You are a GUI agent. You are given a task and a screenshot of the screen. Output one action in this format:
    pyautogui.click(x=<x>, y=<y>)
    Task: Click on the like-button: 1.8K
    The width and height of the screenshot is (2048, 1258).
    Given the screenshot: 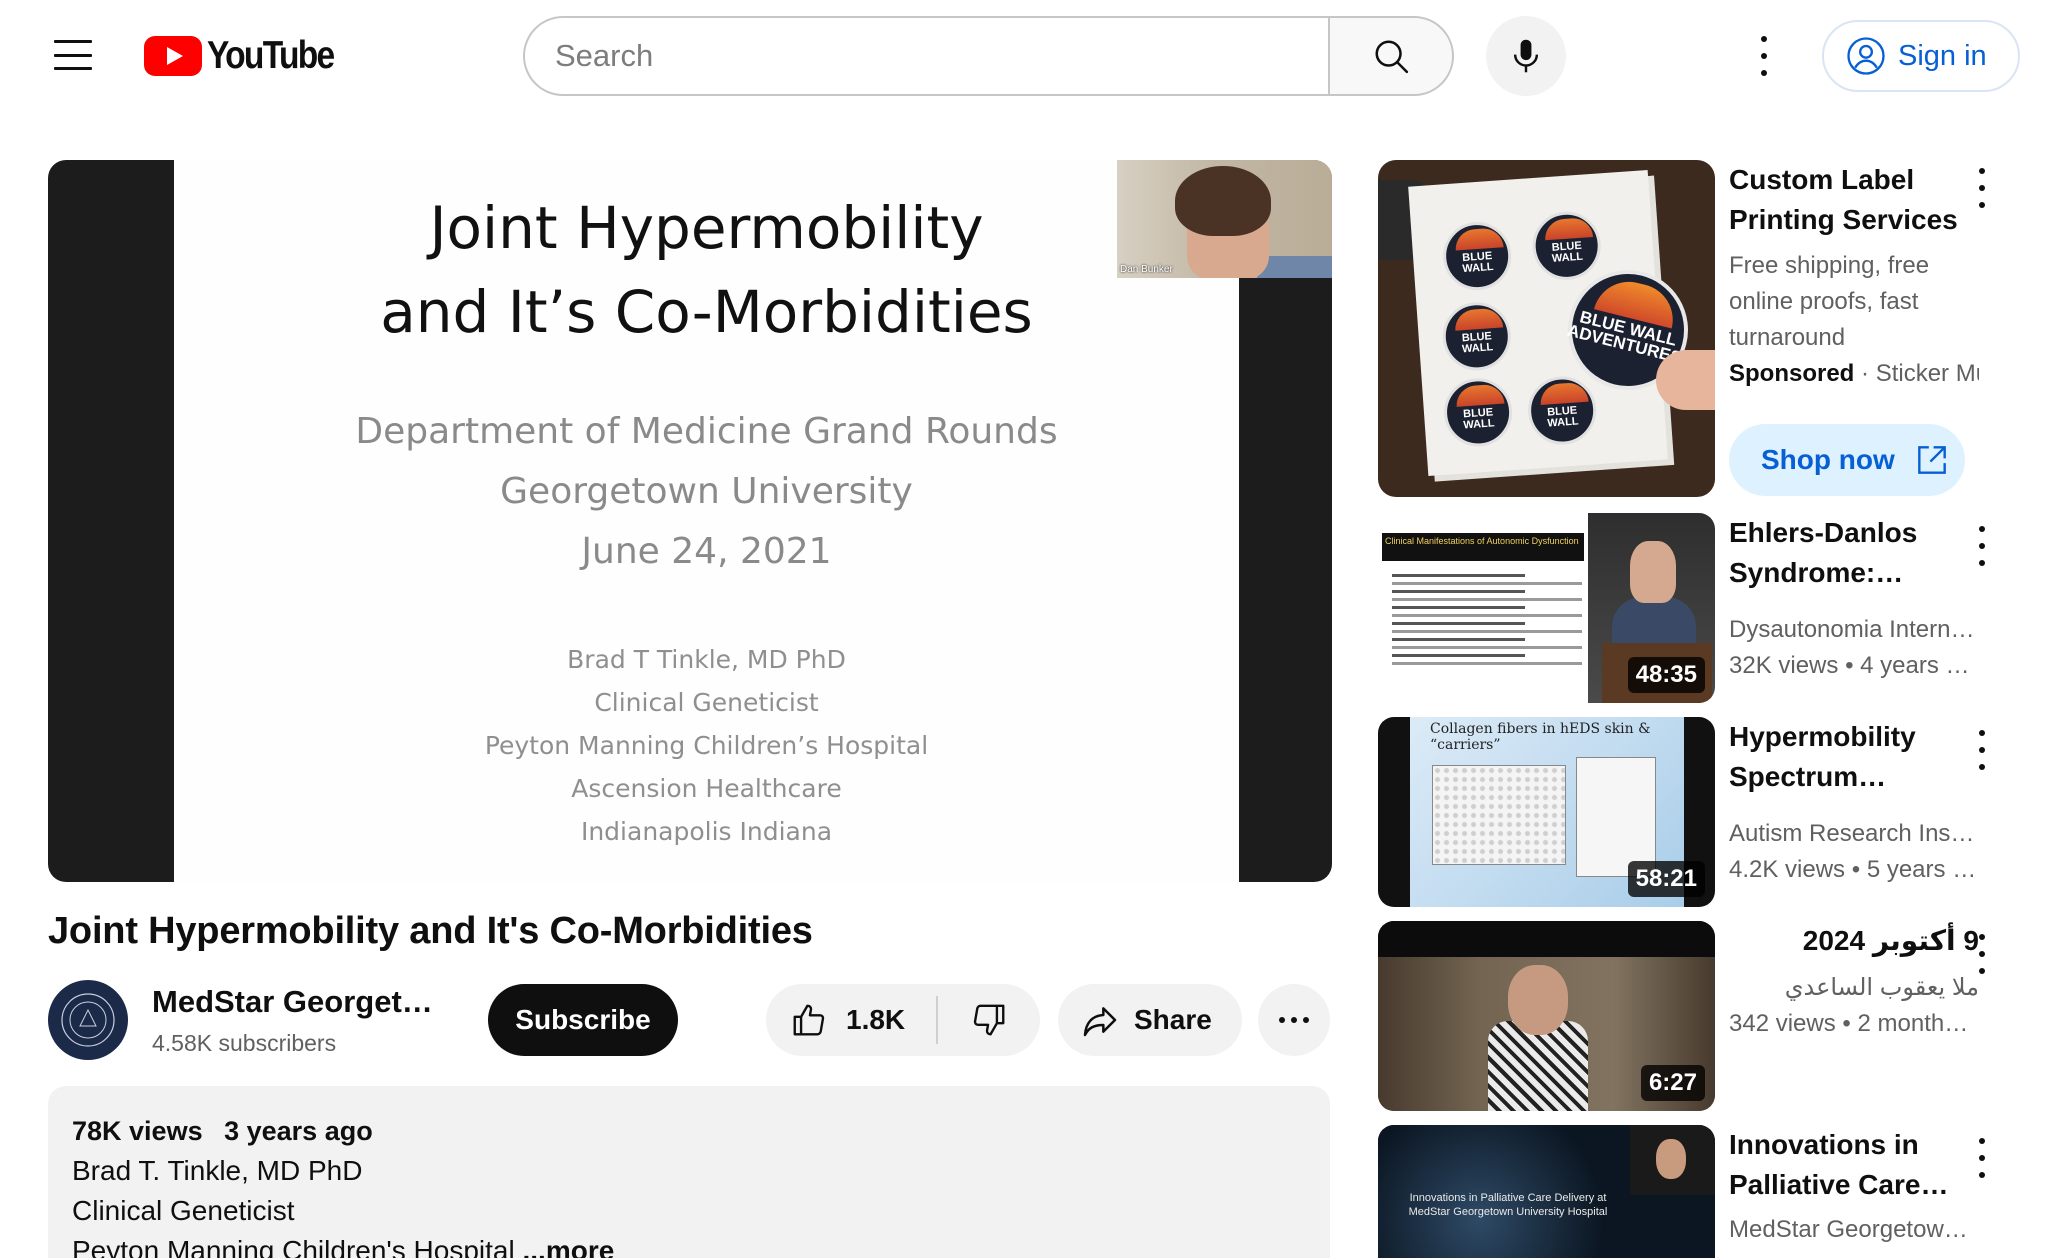 What is the action you would take?
    pyautogui.click(x=851, y=1020)
    